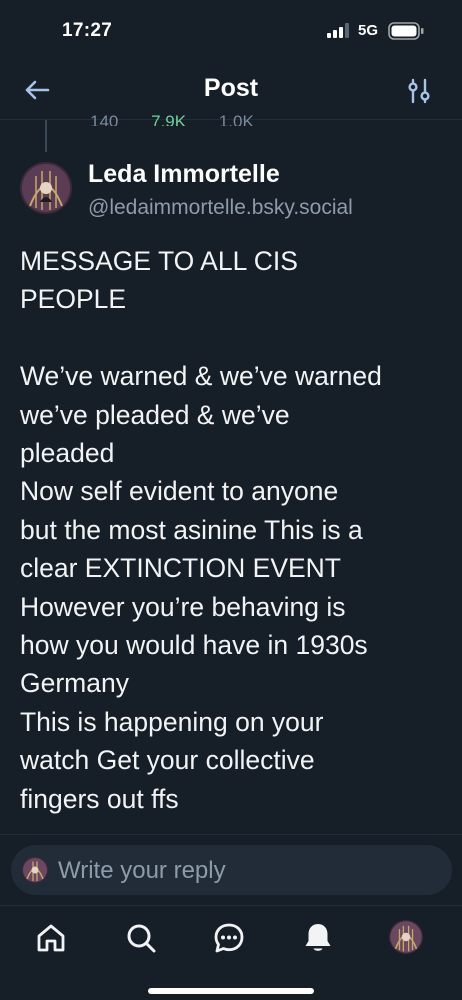  Describe the element at coordinates (104, 119) in the screenshot. I see `replies-count: 140` at that location.